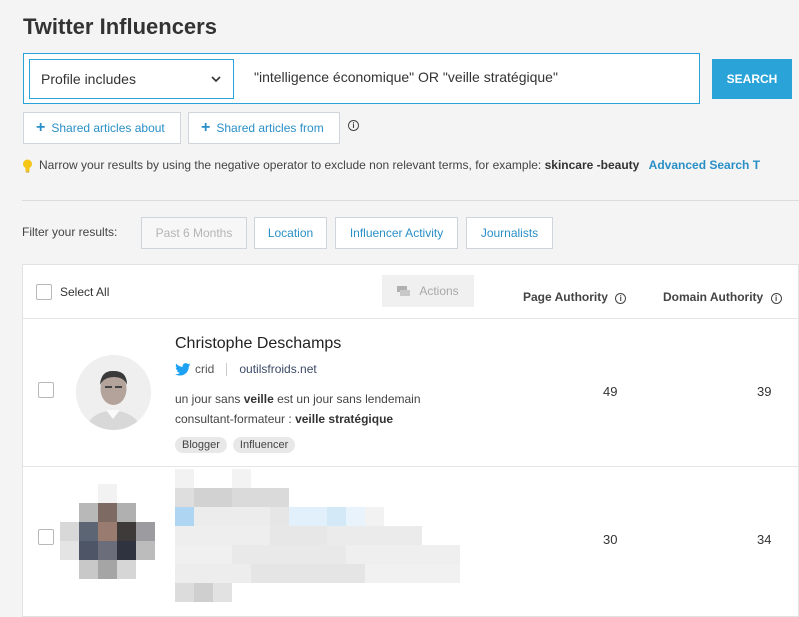 The width and height of the screenshot is (799, 617). What do you see at coordinates (194, 233) in the screenshot?
I see `filter-past-6-months: Past 6 Months` at bounding box center [194, 233].